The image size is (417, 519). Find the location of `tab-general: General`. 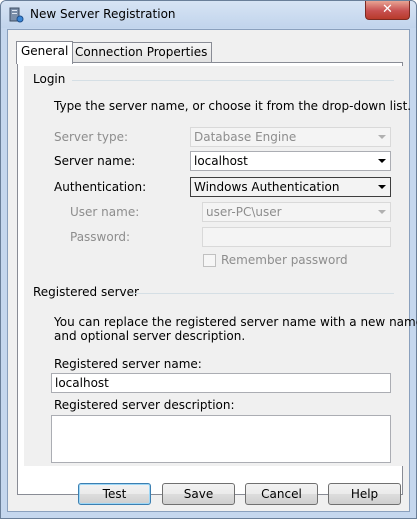

tab-general: General is located at coordinates (45, 52).